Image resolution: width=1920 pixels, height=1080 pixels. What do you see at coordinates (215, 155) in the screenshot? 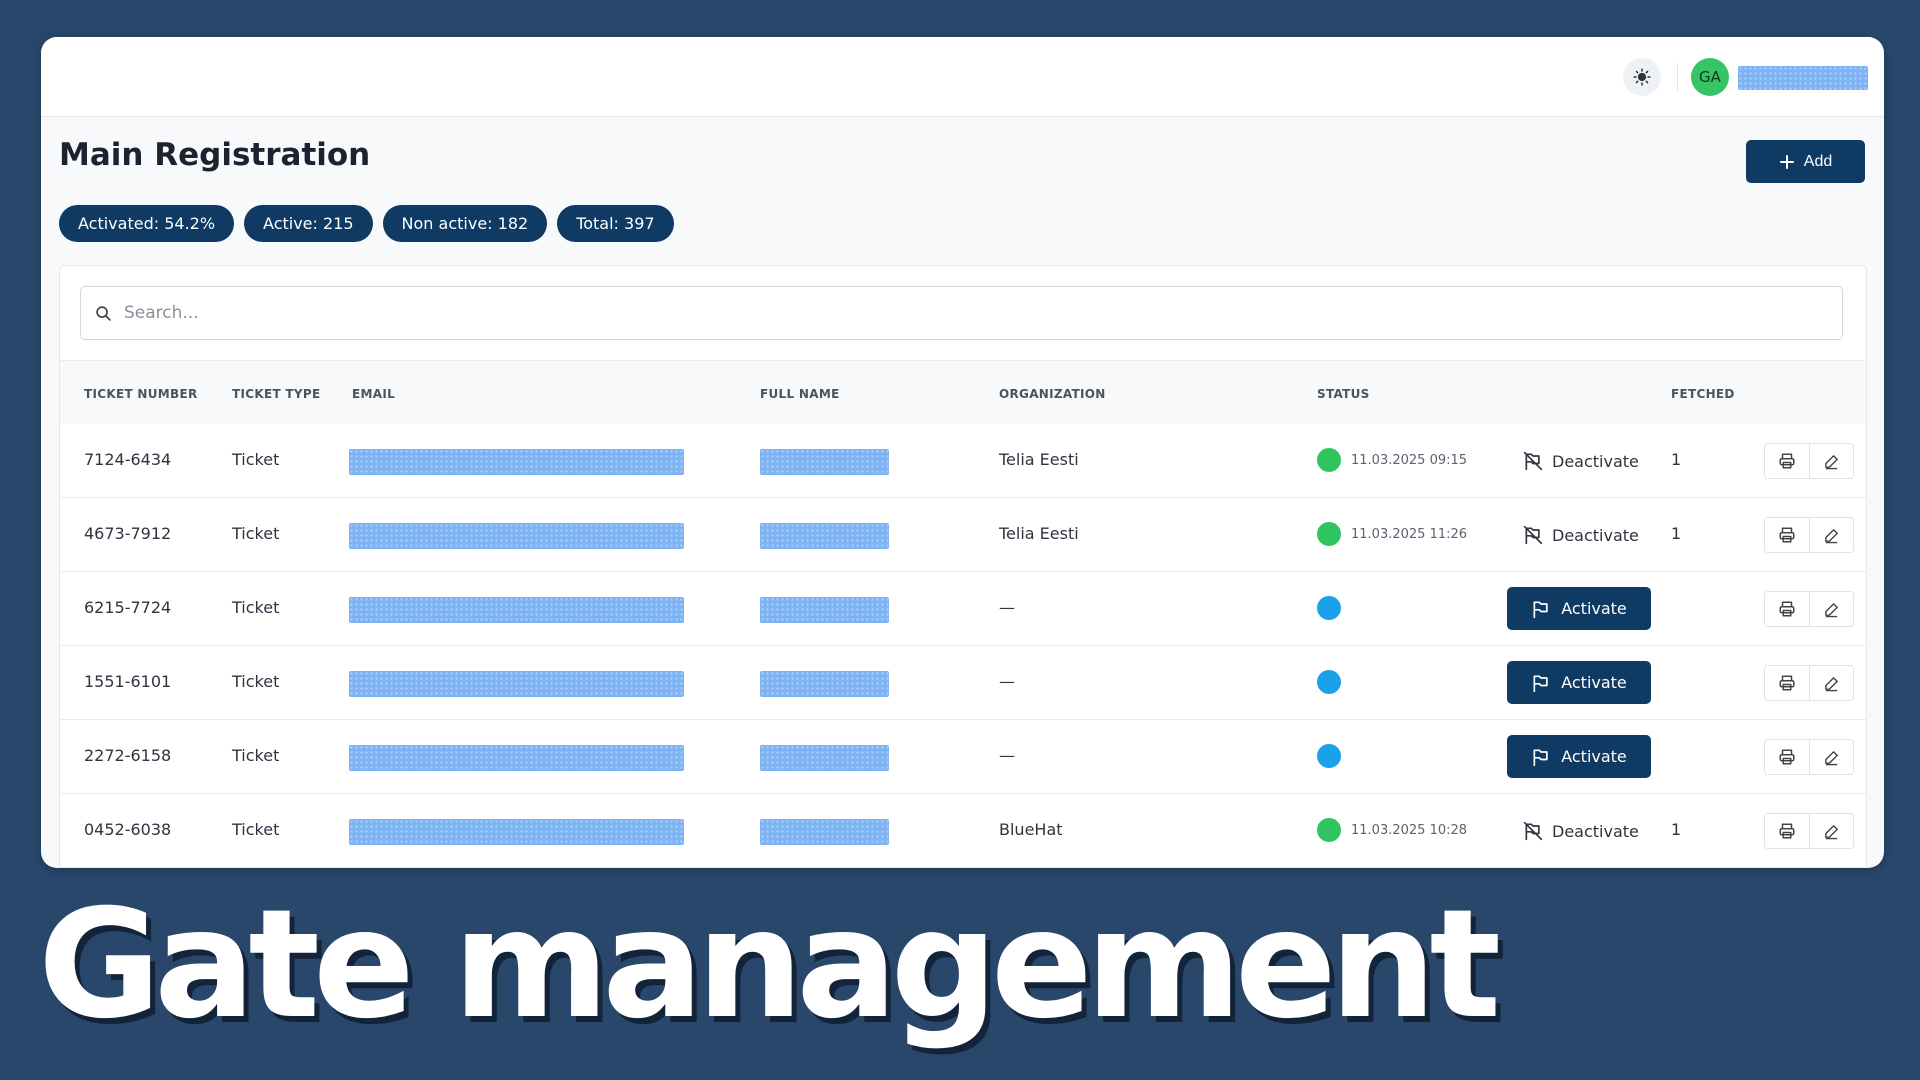
I see `page-title: Main Registration` at bounding box center [215, 155].